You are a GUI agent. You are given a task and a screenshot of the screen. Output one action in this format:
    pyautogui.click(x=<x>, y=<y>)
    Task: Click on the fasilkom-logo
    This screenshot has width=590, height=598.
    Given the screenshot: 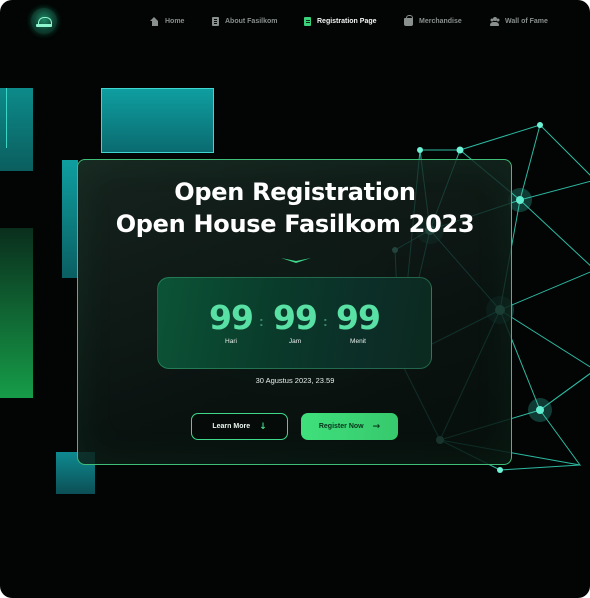 What is the action you would take?
    pyautogui.click(x=44, y=21)
    